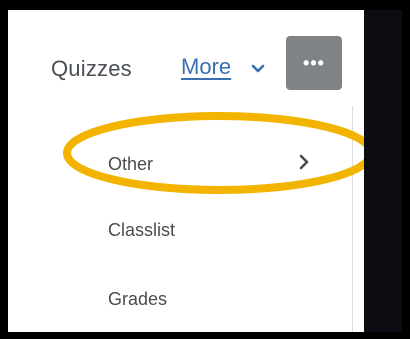  What do you see at coordinates (206, 67) in the screenshot?
I see `nav-more-dropdown: More` at bounding box center [206, 67].